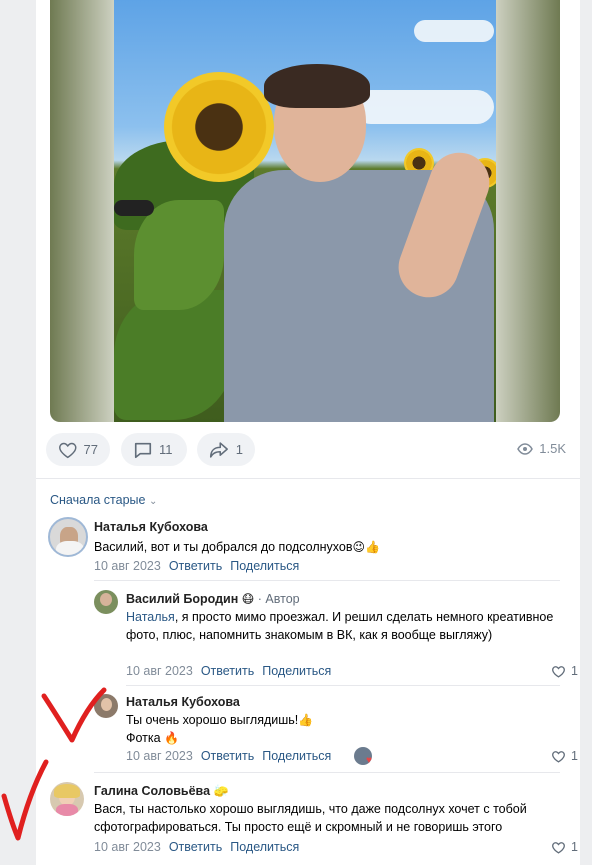  I want to click on author-badge: · Автор, so click(278, 599).